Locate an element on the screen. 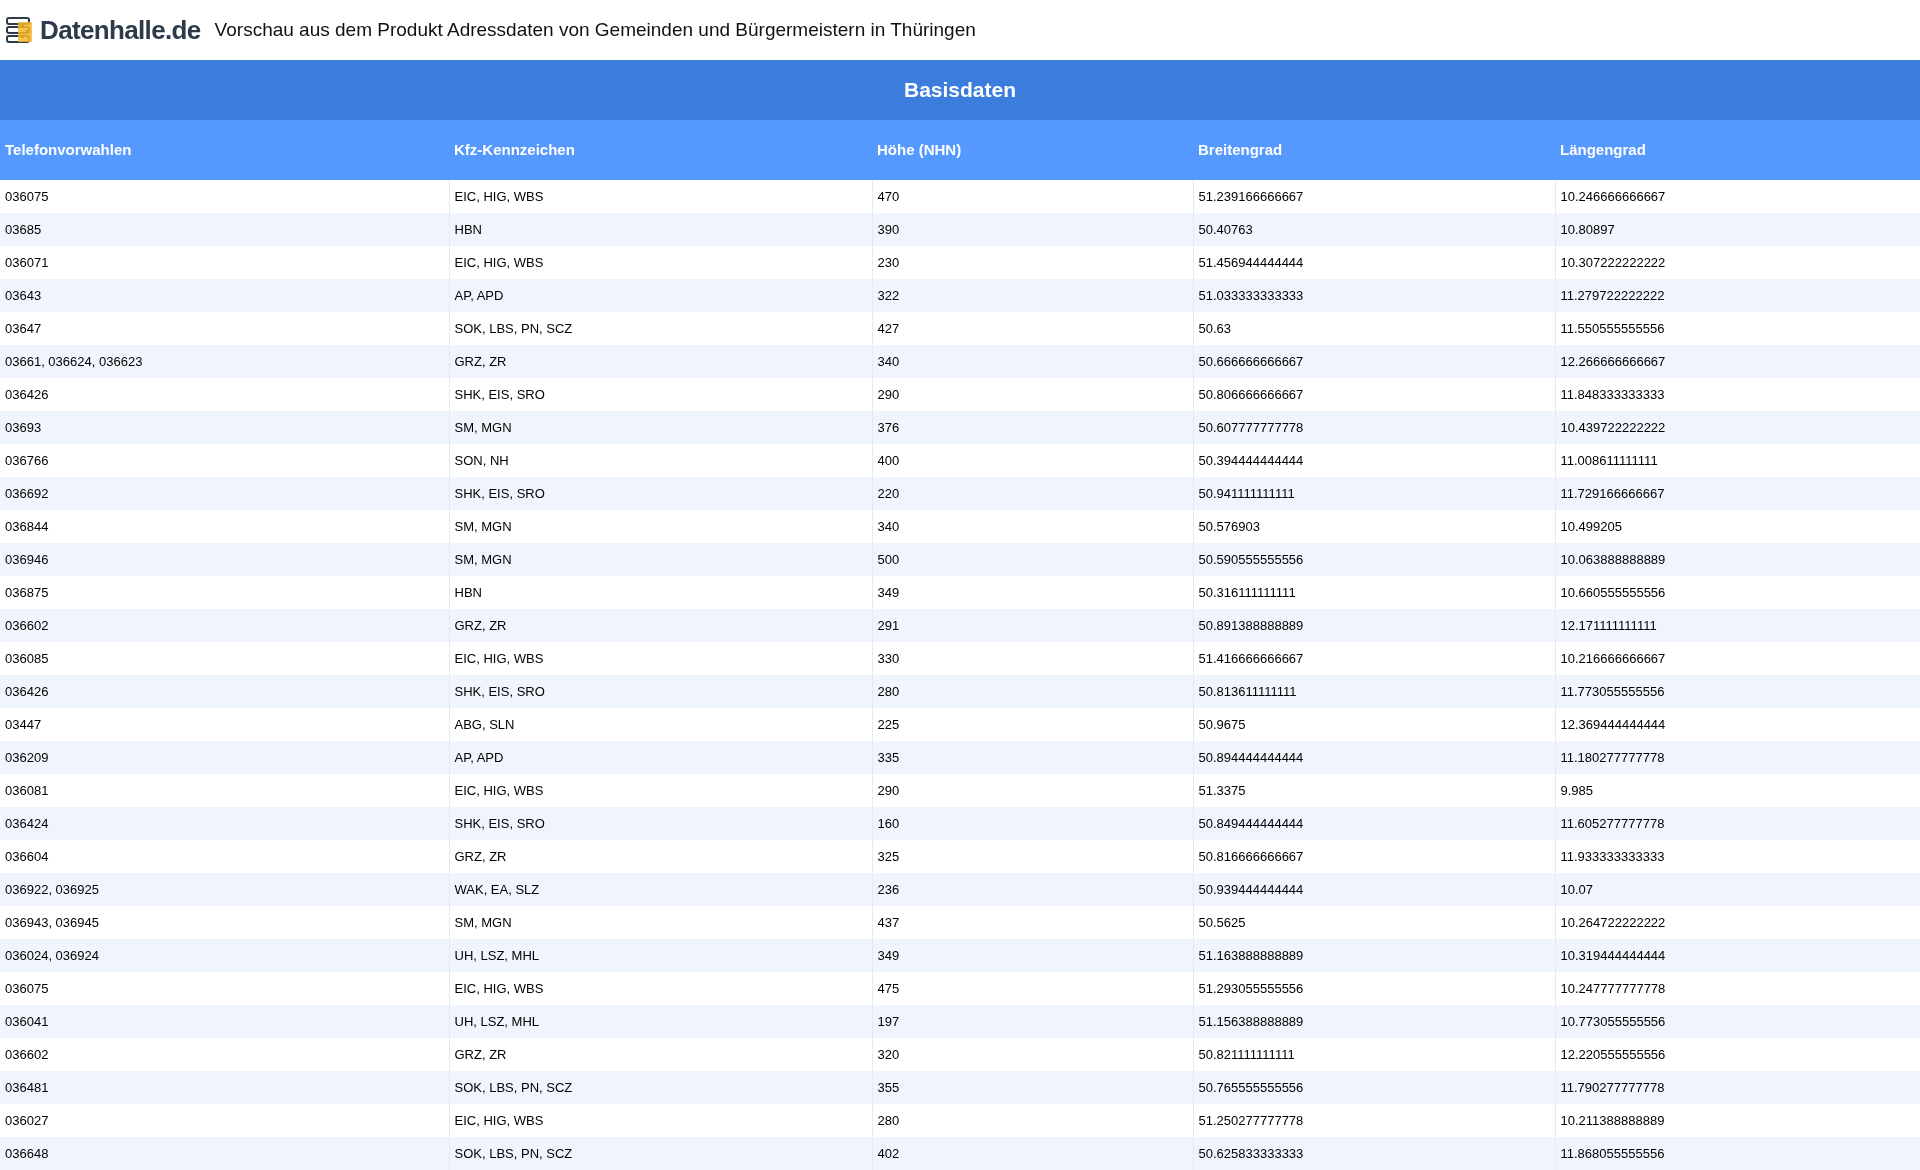 This screenshot has height=1170, width=1920. table-cell: 036766 is located at coordinates (224, 460).